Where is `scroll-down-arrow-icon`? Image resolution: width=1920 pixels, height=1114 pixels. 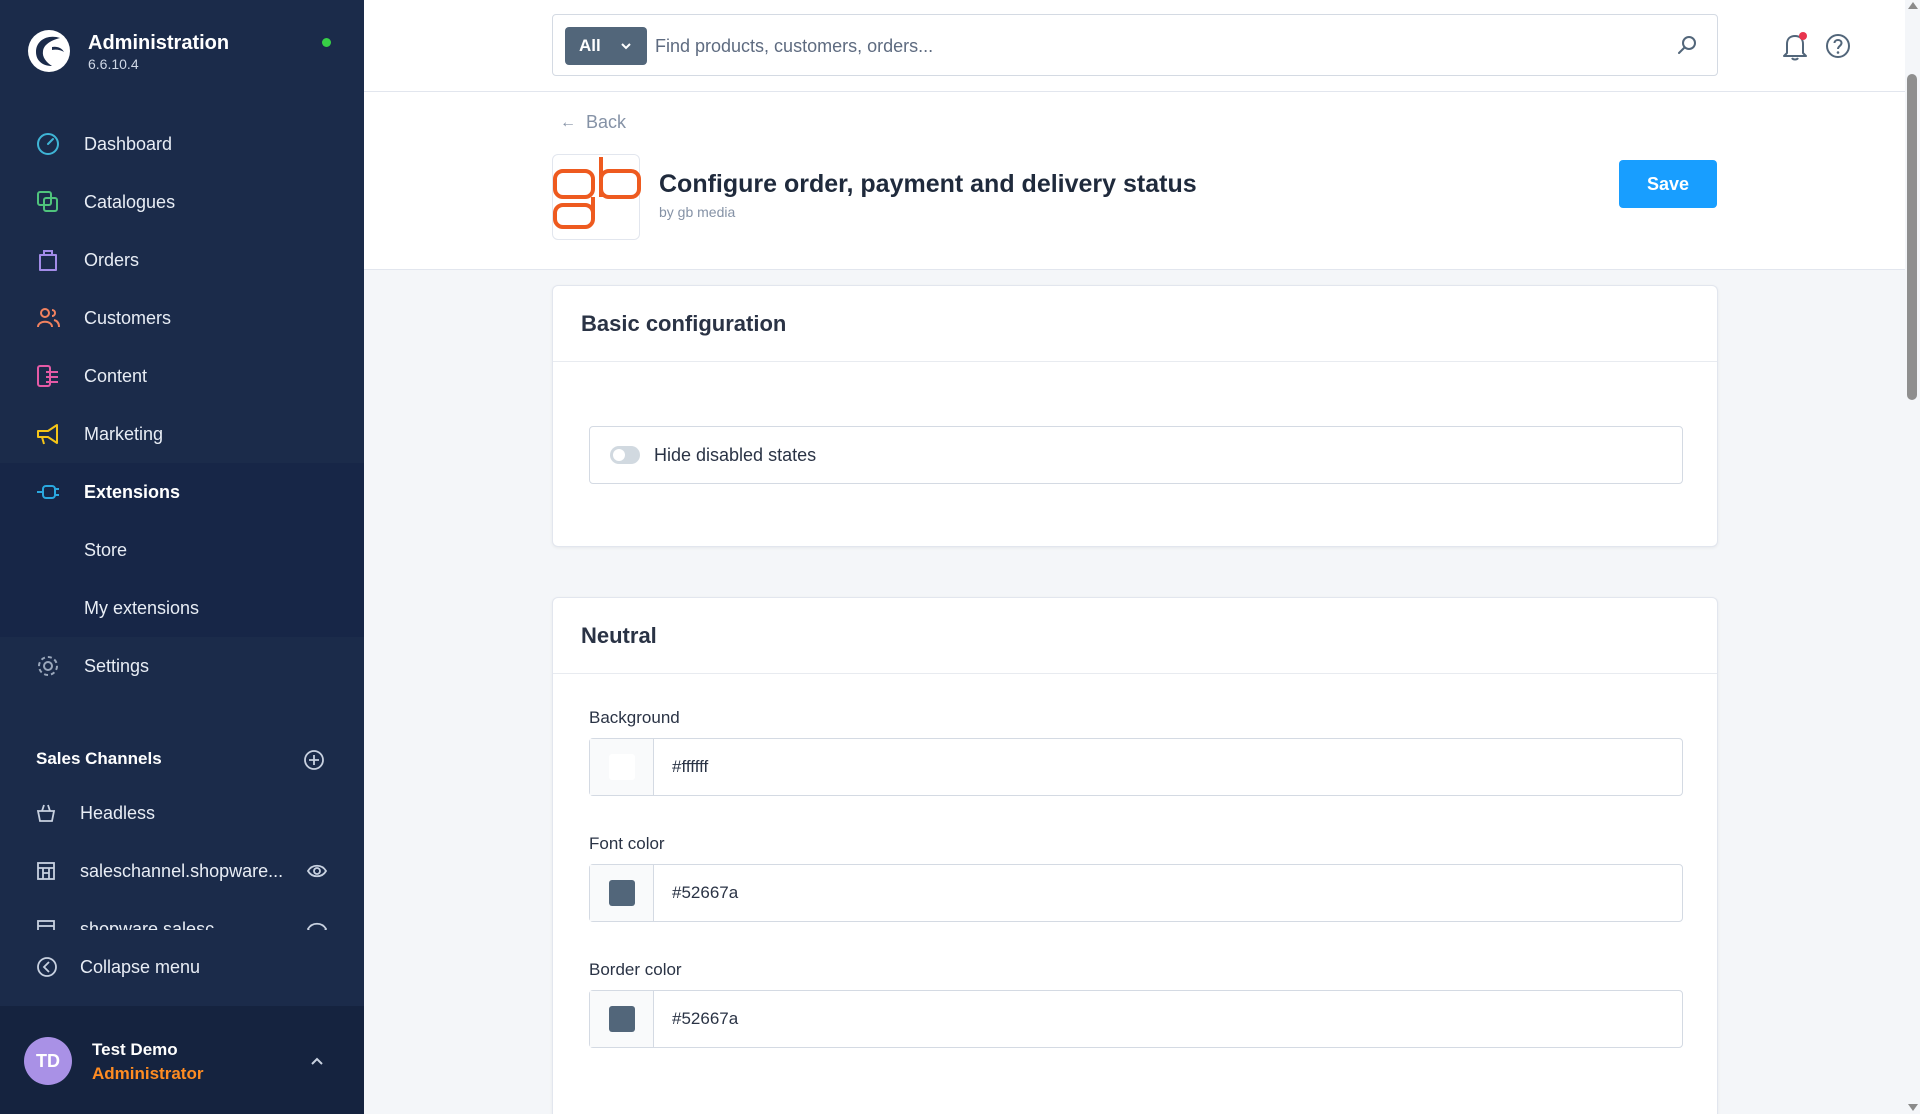 scroll-down-arrow-icon is located at coordinates (1913, 1107).